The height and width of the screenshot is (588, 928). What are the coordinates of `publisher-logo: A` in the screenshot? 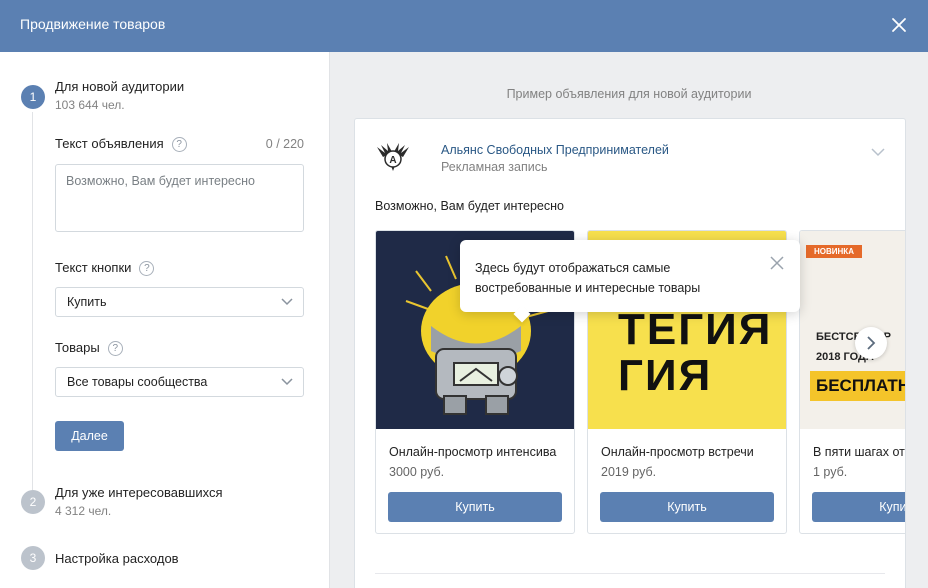 It's located at (393, 157).